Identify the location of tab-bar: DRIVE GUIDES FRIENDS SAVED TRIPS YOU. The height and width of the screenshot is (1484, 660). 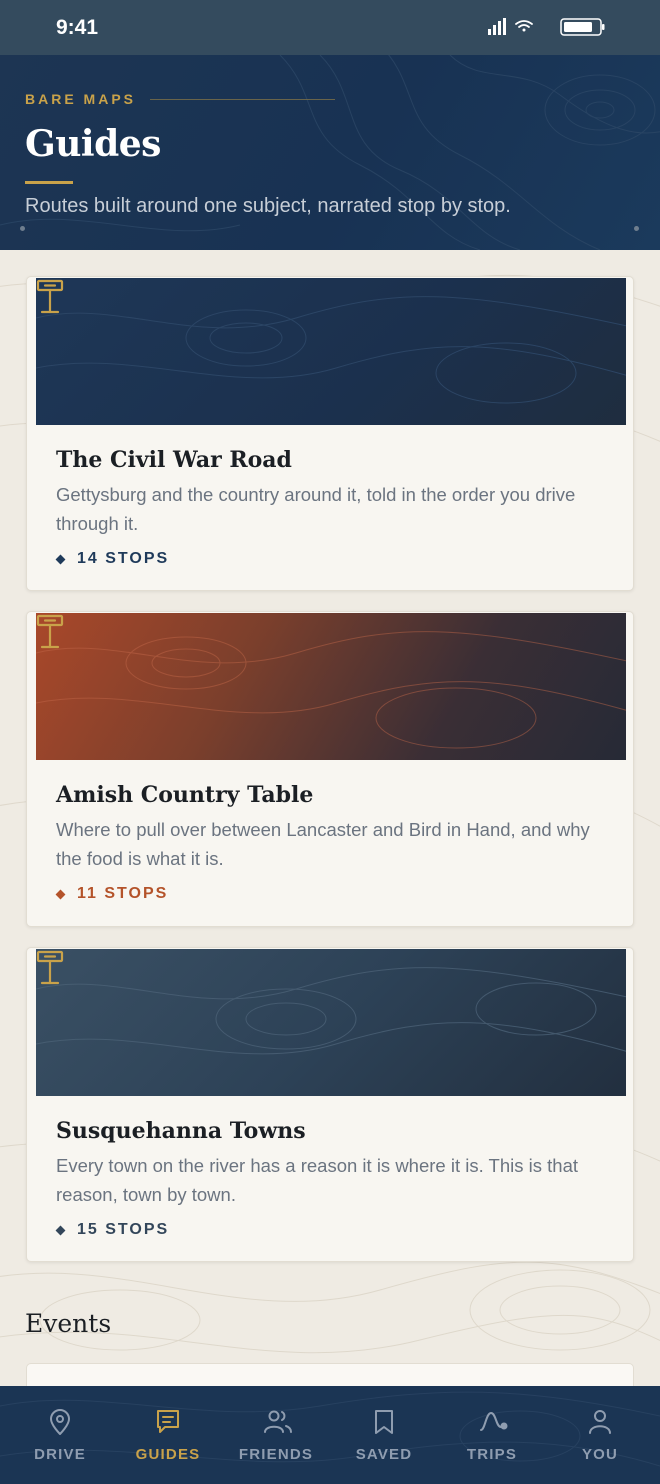
(330, 1435).